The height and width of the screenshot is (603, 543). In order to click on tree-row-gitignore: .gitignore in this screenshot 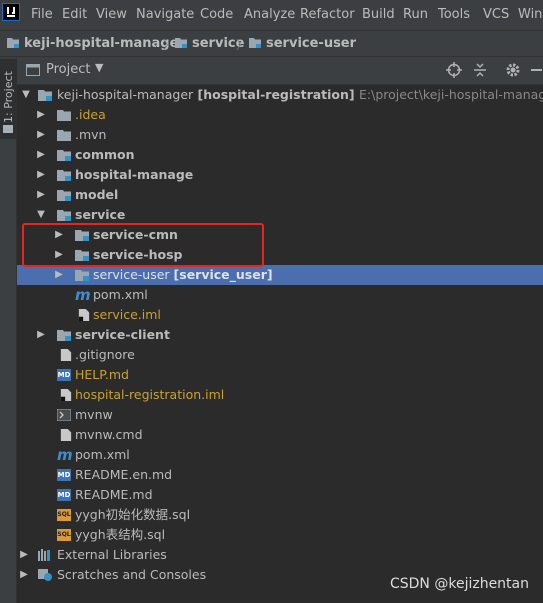, I will do `click(280, 355)`.